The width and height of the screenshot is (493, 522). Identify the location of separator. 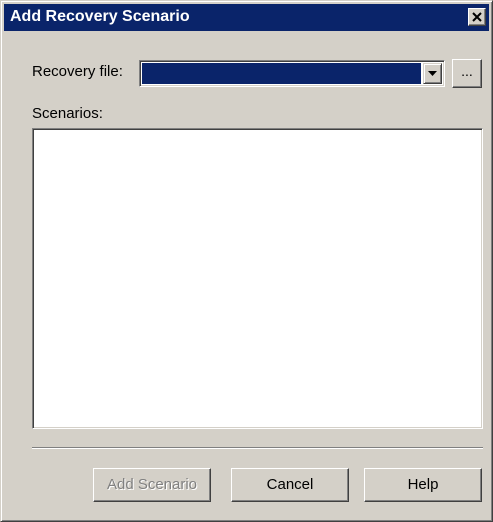
(257, 448).